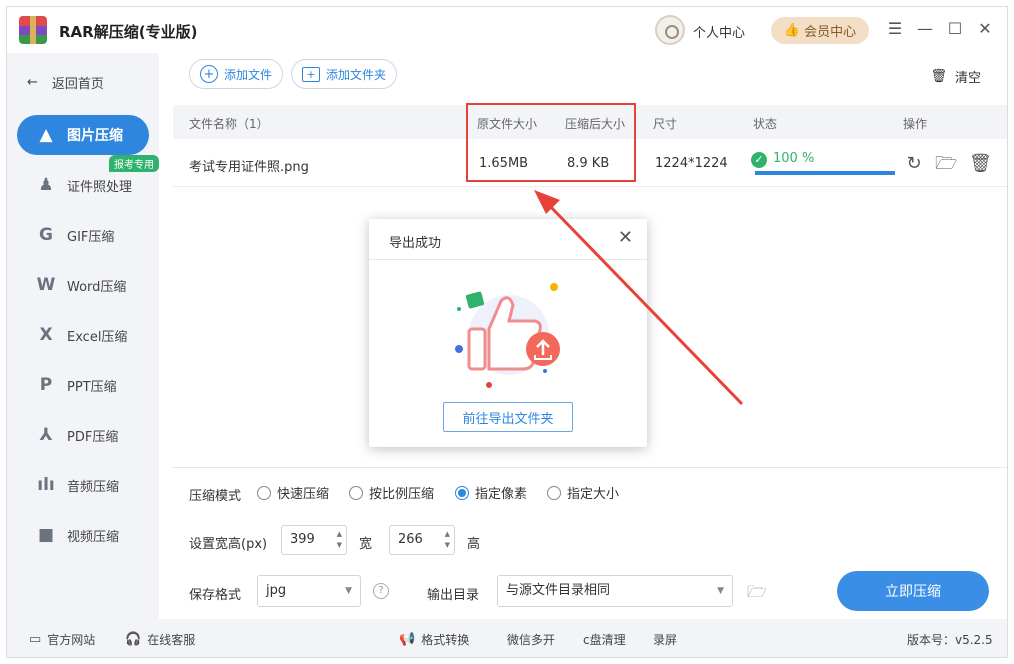  Describe the element at coordinates (93, 437) in the screenshot. I see `sidebar-item-label: PDF压缩` at that location.